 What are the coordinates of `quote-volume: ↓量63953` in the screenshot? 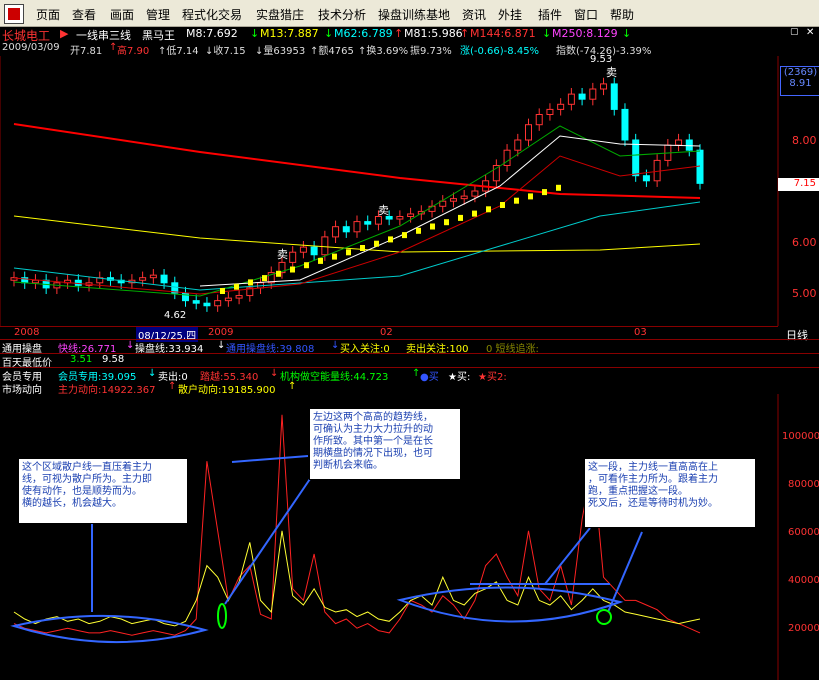 It's located at (280, 51).